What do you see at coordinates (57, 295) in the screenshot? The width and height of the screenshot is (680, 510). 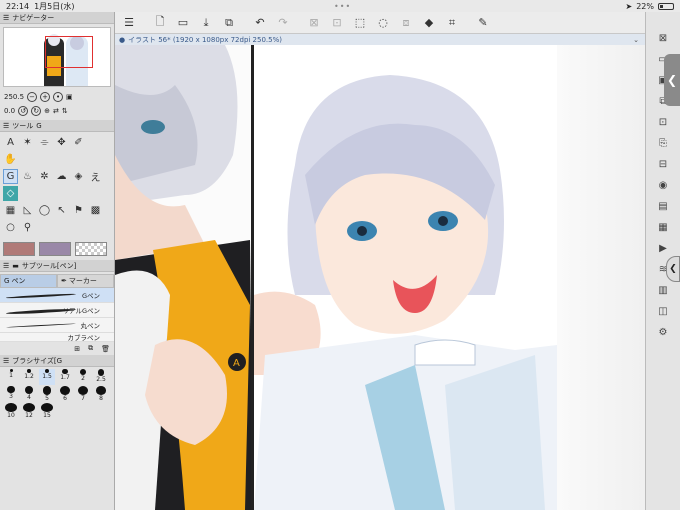 I see `brush-item: Gペン` at bounding box center [57, 295].